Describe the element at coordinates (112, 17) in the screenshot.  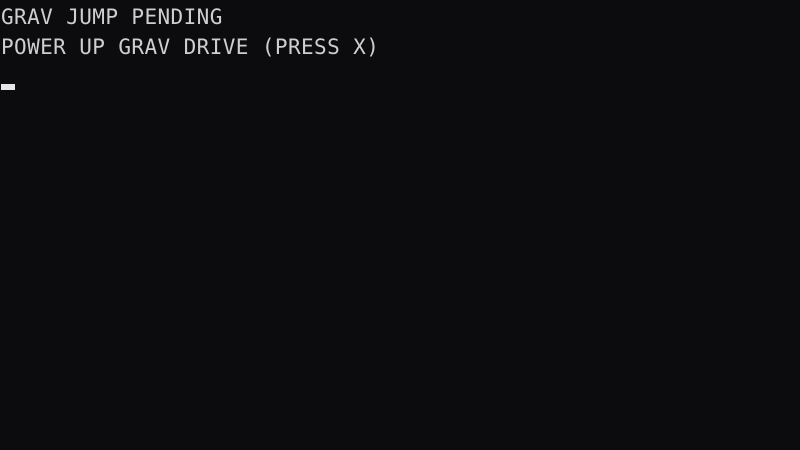
I see `status-line: GRAV JUMP PENDING` at that location.